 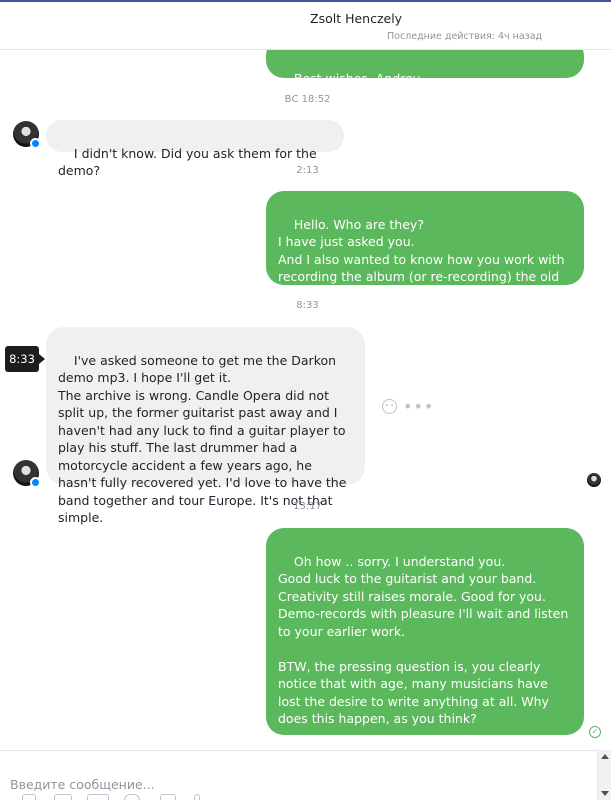 What do you see at coordinates (98, 797) in the screenshot?
I see `gif-icon` at bounding box center [98, 797].